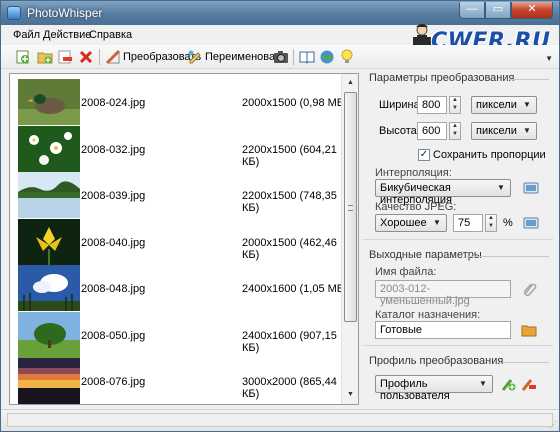 This screenshot has width=560, height=432. I want to click on file-name: 2008-076.jpg, so click(113, 382).